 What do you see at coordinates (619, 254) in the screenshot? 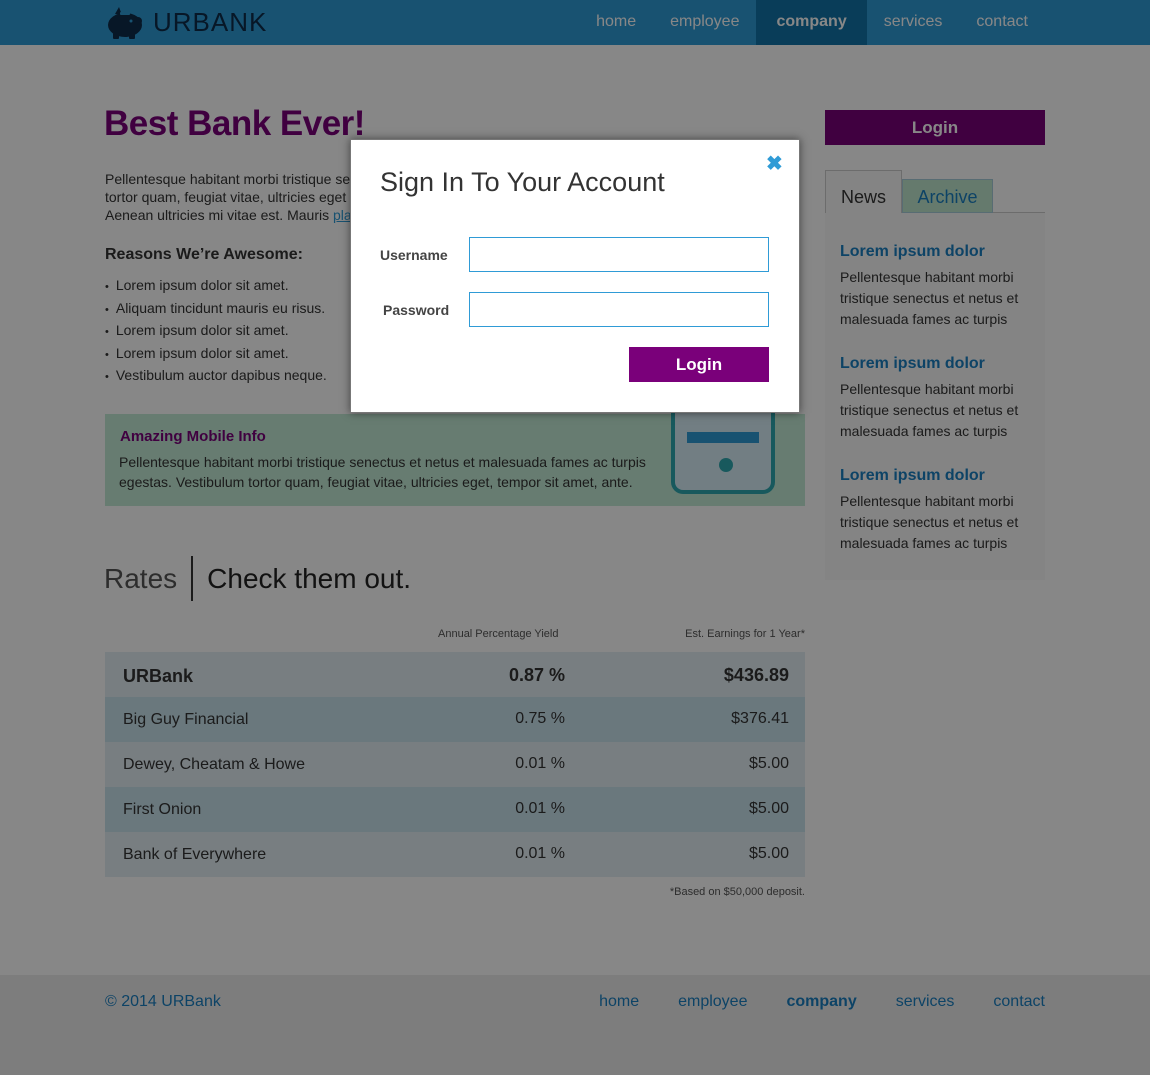
I see `username-input` at bounding box center [619, 254].